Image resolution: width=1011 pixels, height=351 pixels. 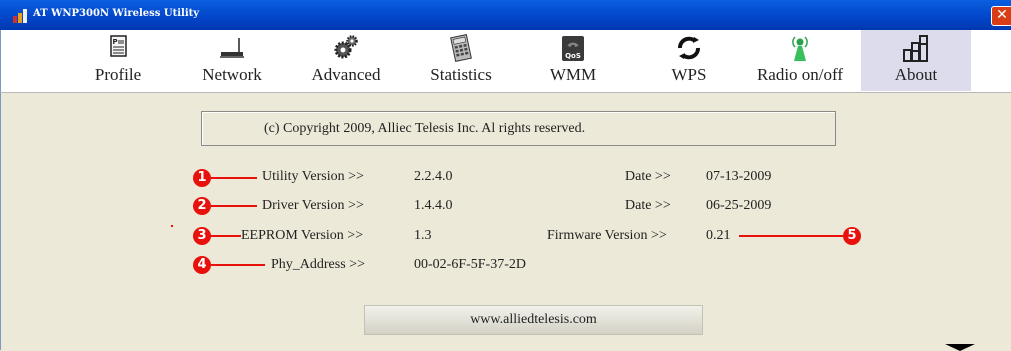 I want to click on eeprom-version-label: EEPROM Version >>, so click(x=302, y=235).